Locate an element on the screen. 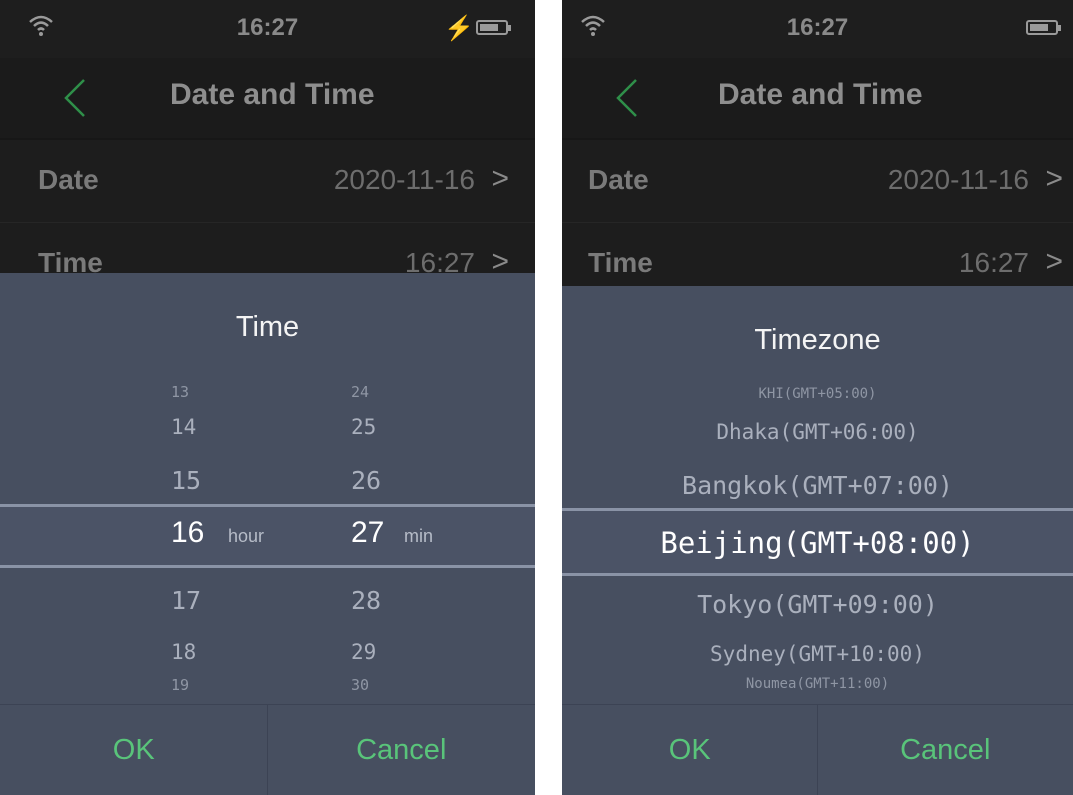 Image resolution: width=1073 pixels, height=795 pixels. timezone-option: Noumea(GMT+11:00) is located at coordinates (817, 684).